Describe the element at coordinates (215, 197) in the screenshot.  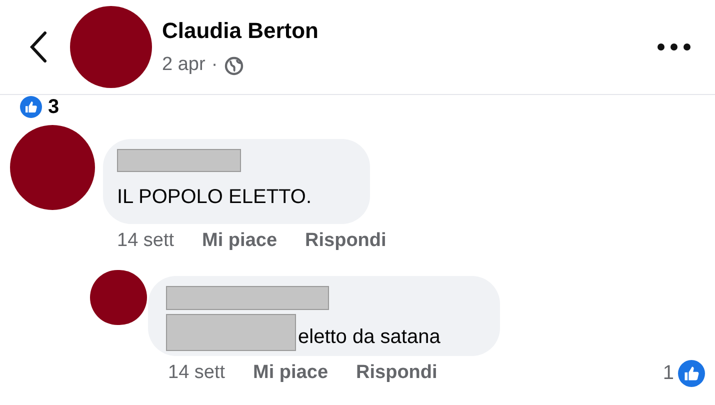
I see `comment-text: IL POPOLO ELETTO.` at that location.